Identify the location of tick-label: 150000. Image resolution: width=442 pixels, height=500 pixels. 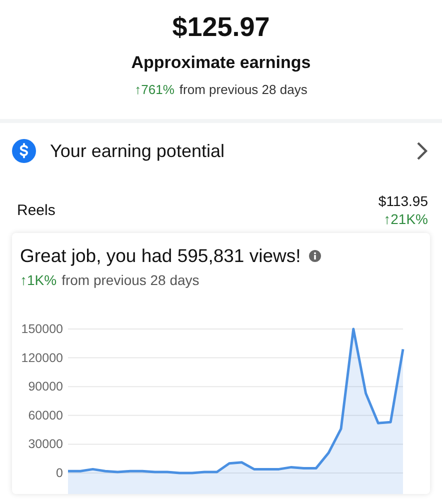
(42, 329).